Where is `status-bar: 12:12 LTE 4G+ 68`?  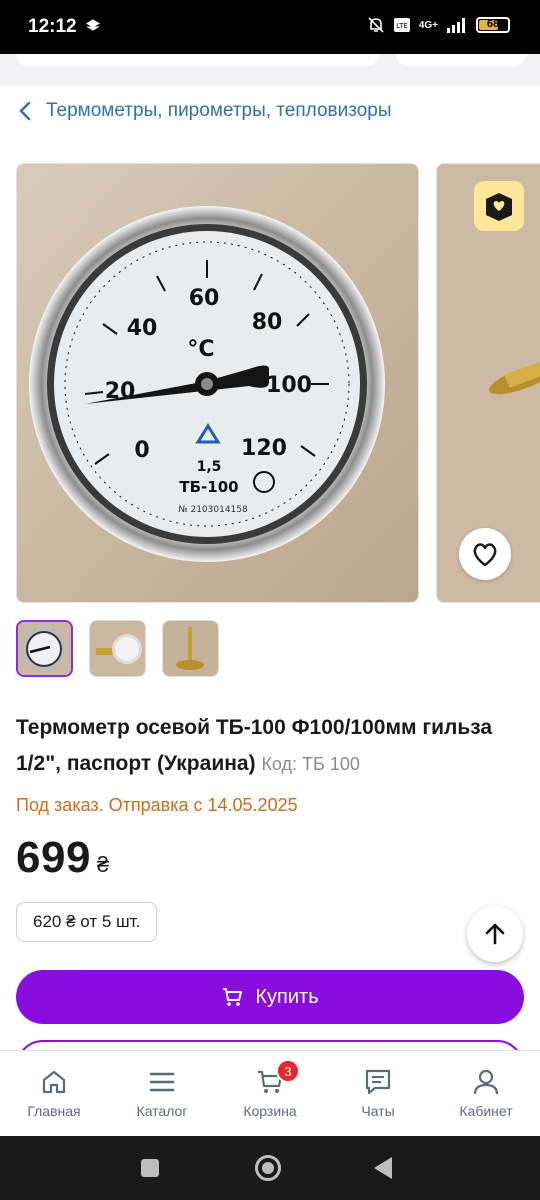
status-bar: 12:12 LTE 4G+ 68 is located at coordinates (270, 27).